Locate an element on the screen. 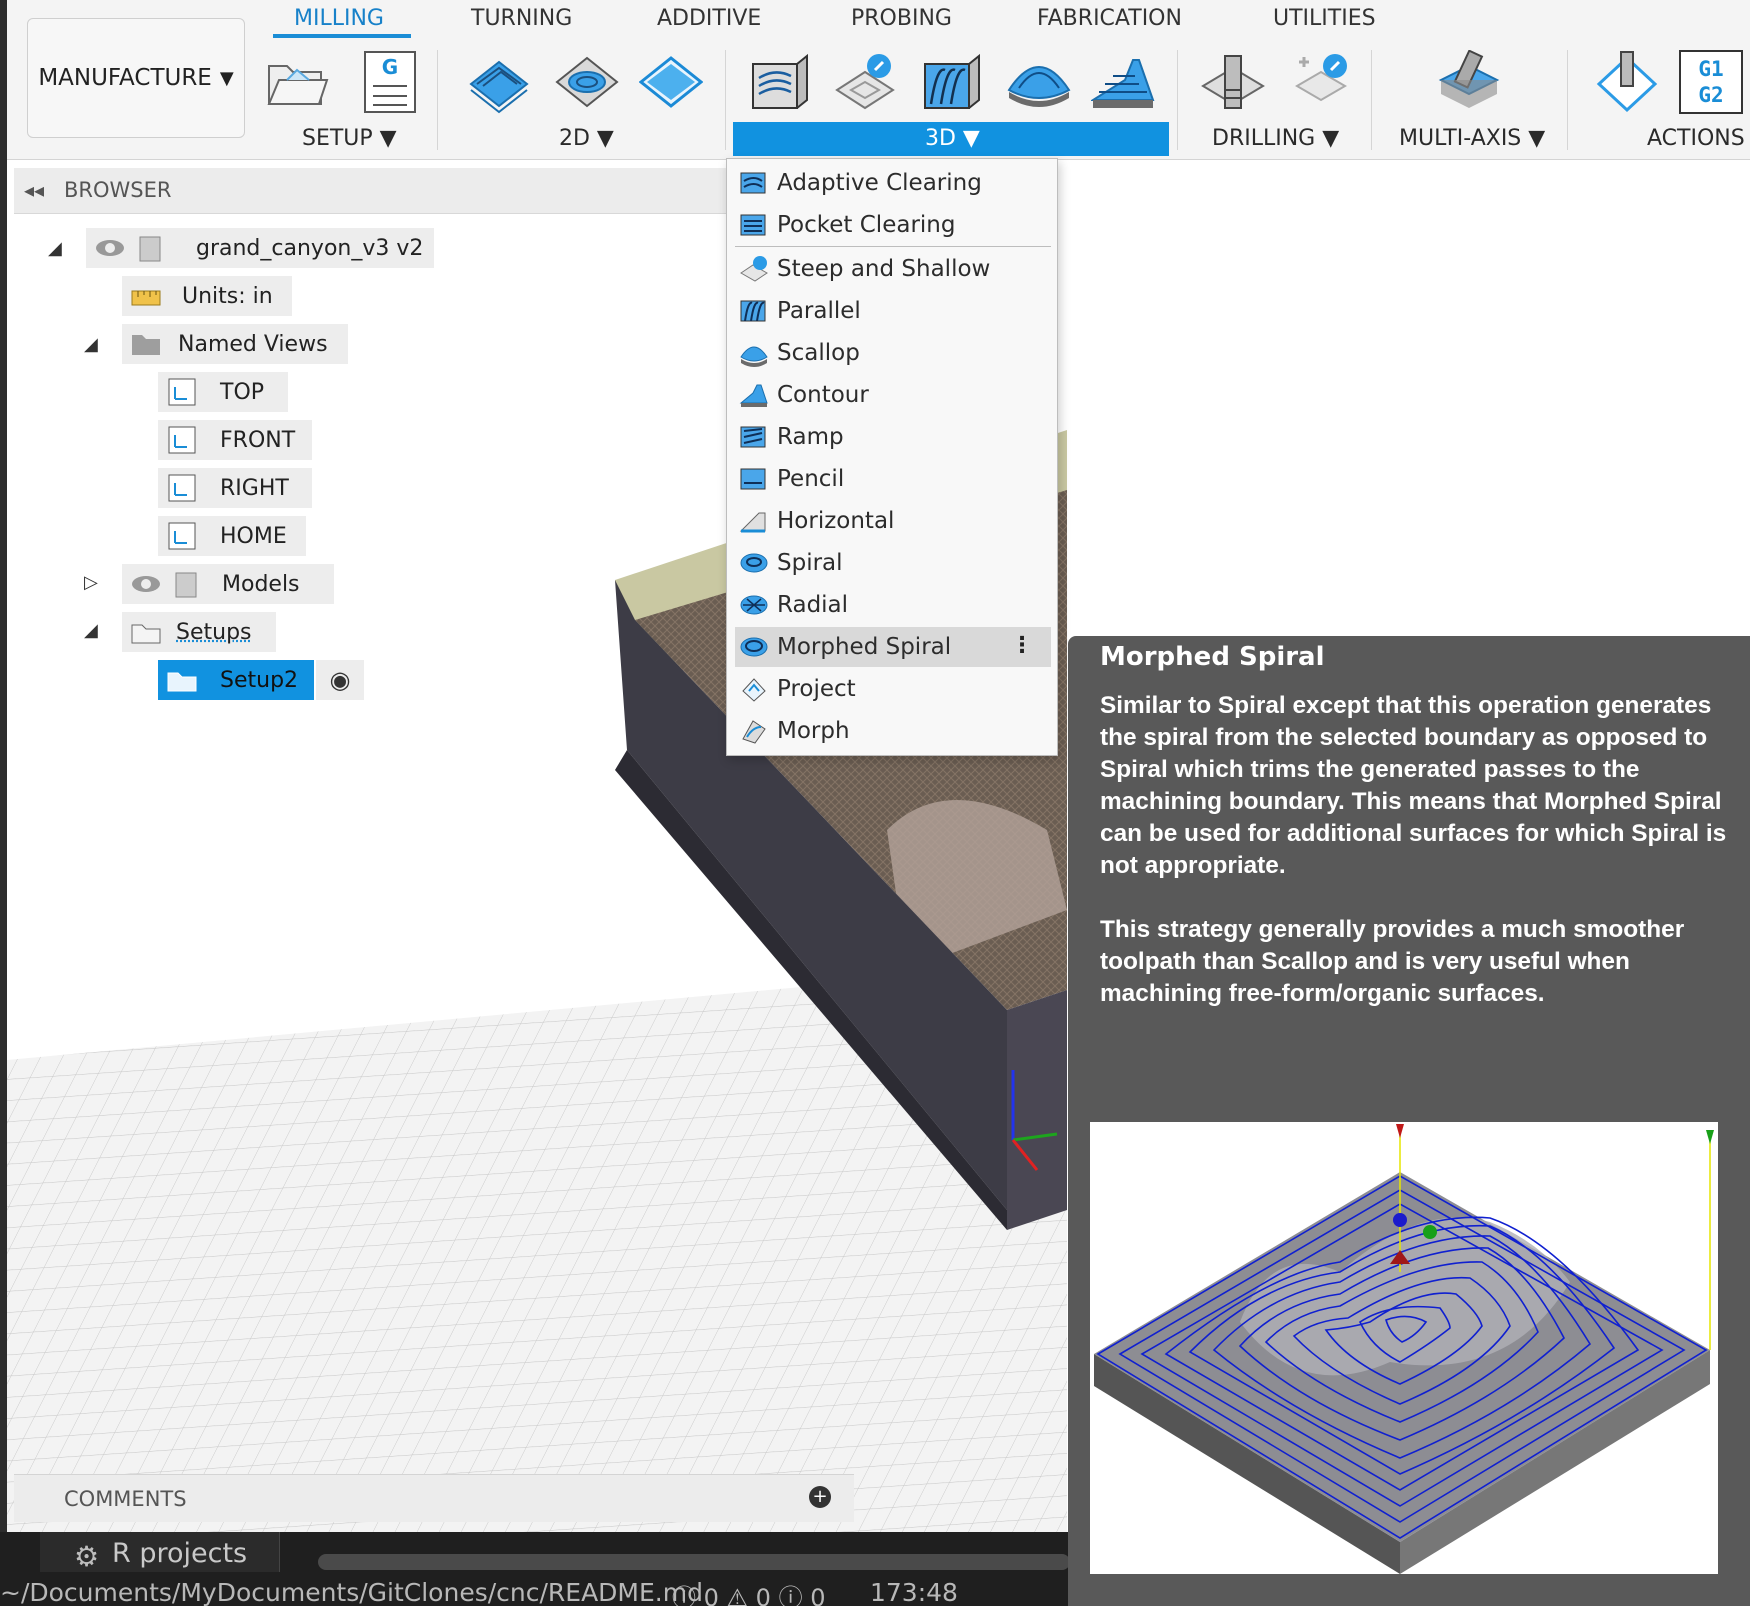 This screenshot has height=1606, width=1750. 2d-pocket-icon is located at coordinates (587, 82).